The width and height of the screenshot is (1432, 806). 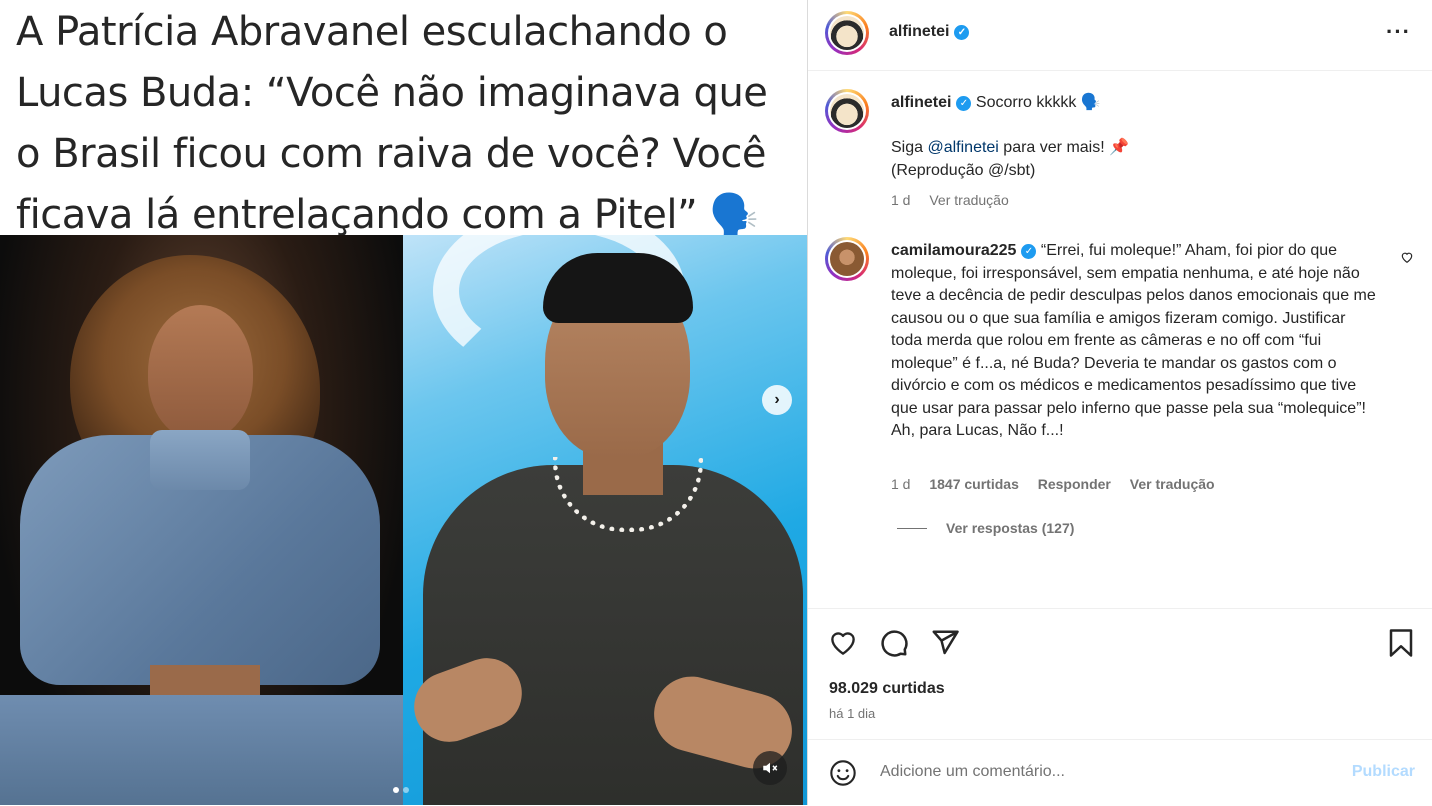 I want to click on caption-meta: 1 d Ver tradução, so click(x=957, y=200).